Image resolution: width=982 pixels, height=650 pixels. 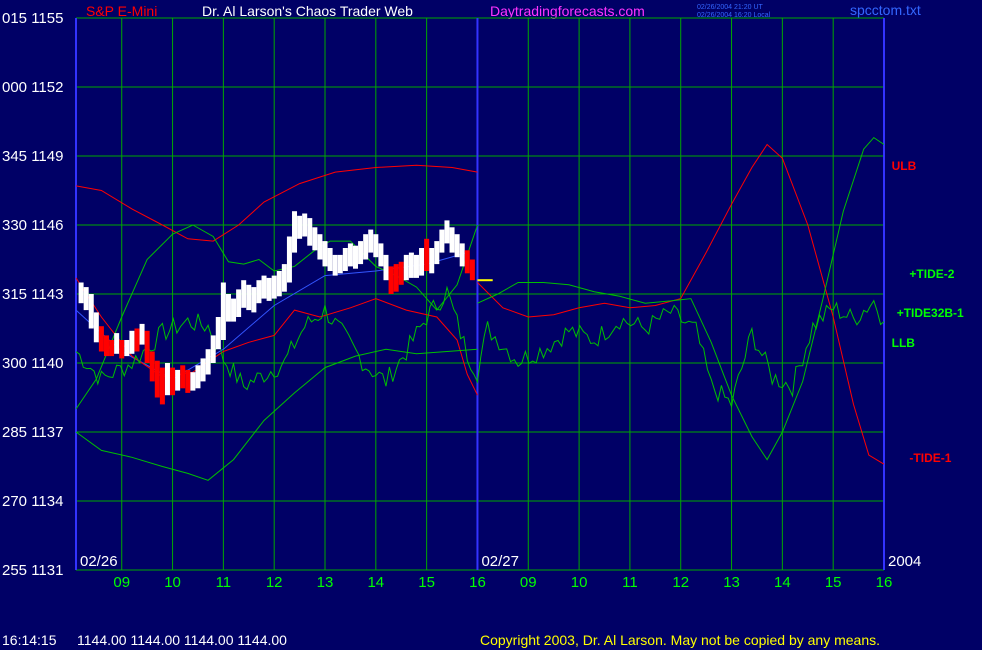 I want to click on y-tick-label: 345 1149, so click(x=32, y=156).